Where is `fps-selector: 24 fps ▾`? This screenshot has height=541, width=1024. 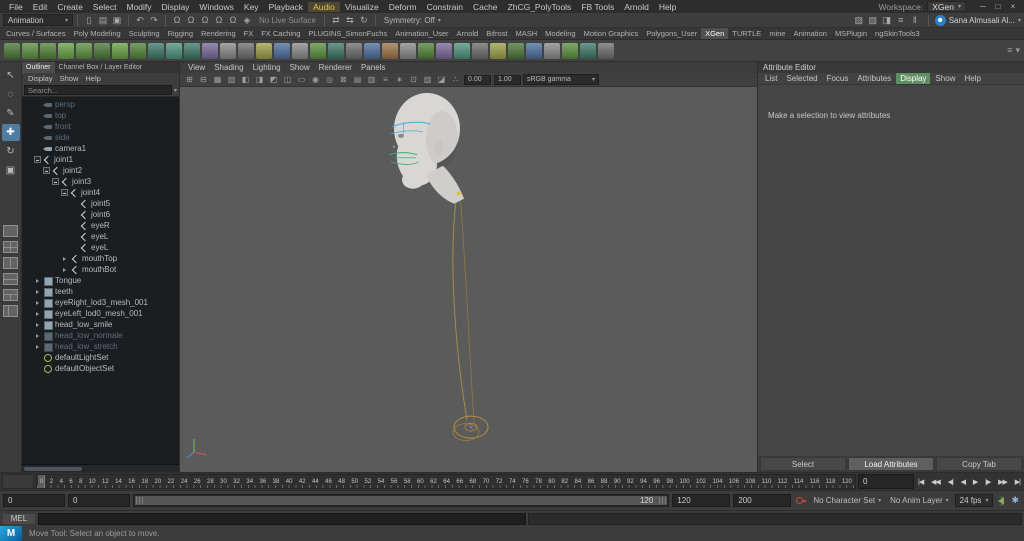
fps-selector: 24 fps ▾ is located at coordinates (974, 500).